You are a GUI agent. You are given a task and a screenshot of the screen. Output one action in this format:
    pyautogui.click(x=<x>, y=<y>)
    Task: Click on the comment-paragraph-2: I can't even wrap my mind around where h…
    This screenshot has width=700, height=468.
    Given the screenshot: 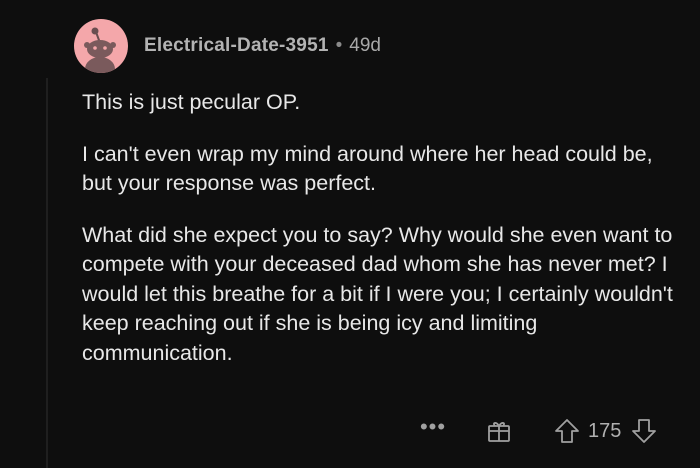 What is the action you would take?
    pyautogui.click(x=367, y=168)
    